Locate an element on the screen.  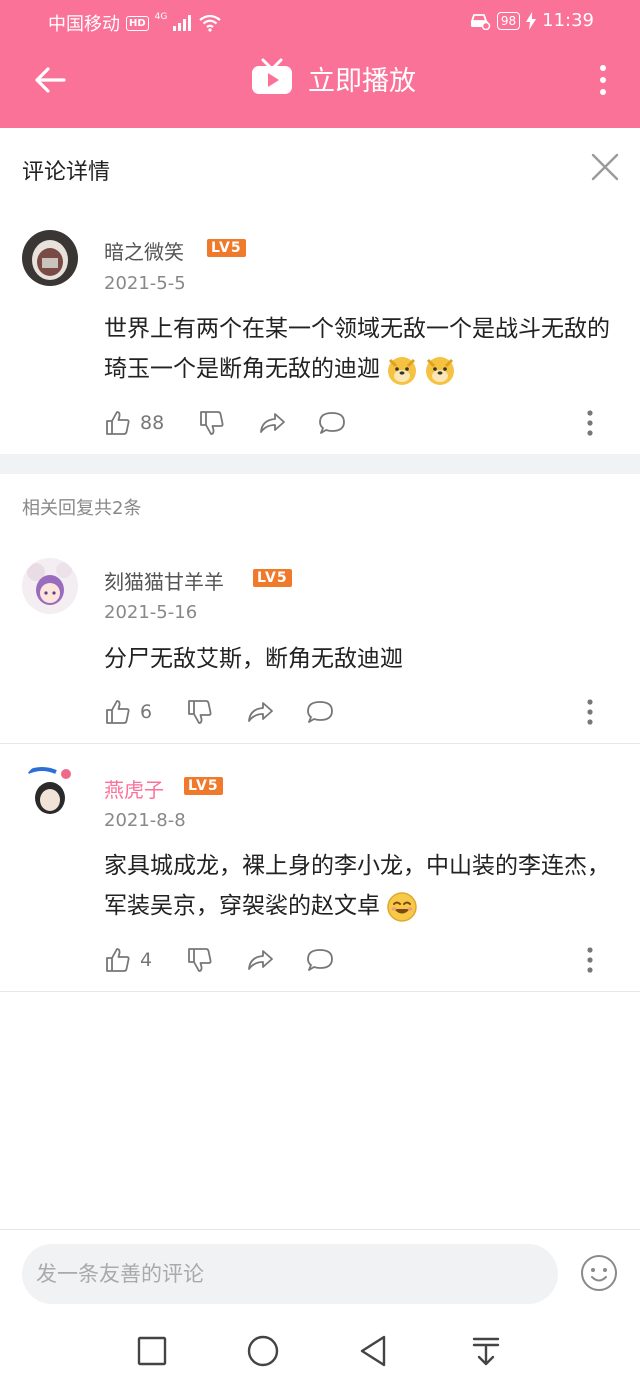
status-left: 中国移动 HD 4G is located at coordinates (135, 23).